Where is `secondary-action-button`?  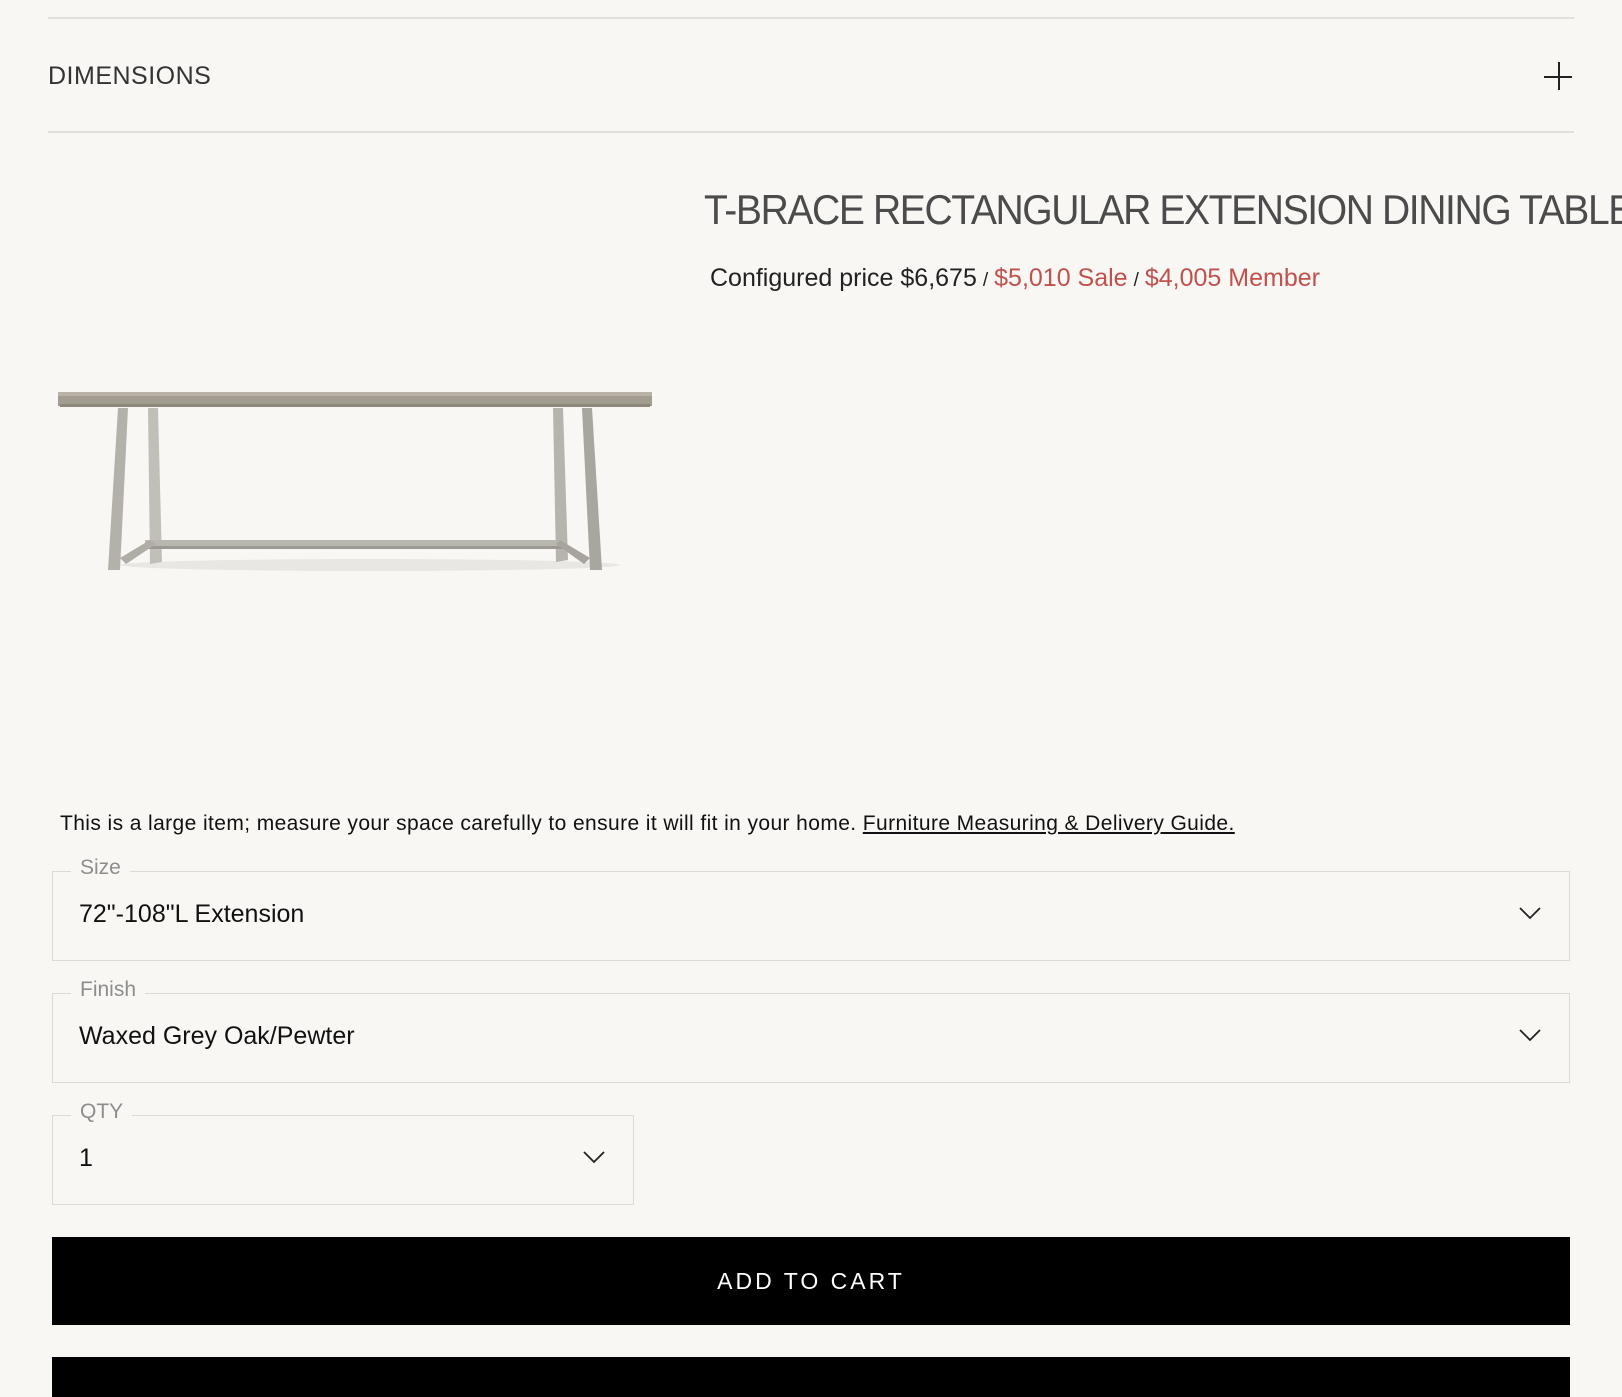
secondary-action-button is located at coordinates (811, 1377).